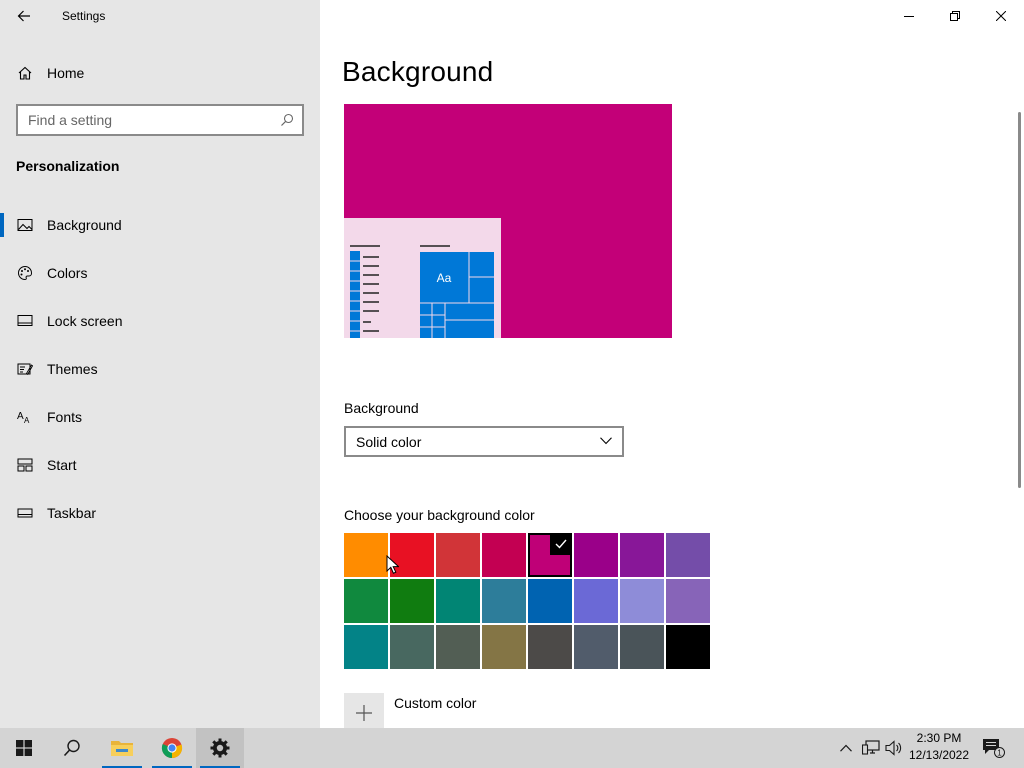 Image resolution: width=1024 pixels, height=768 pixels. I want to click on checkmark-icon, so click(561, 544).